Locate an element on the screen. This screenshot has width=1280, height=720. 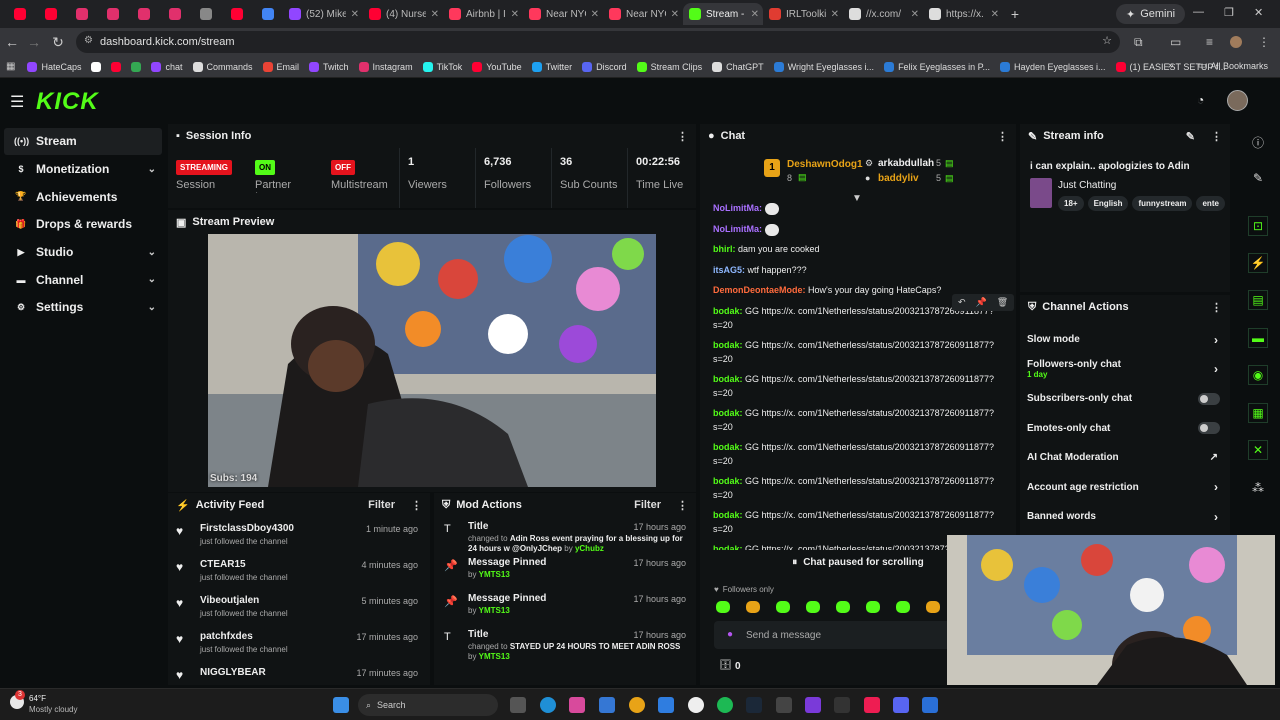
mod-action-item: 📌 Message Pinned by YMTS13 17 hours ago is located at coordinates (565, 571).